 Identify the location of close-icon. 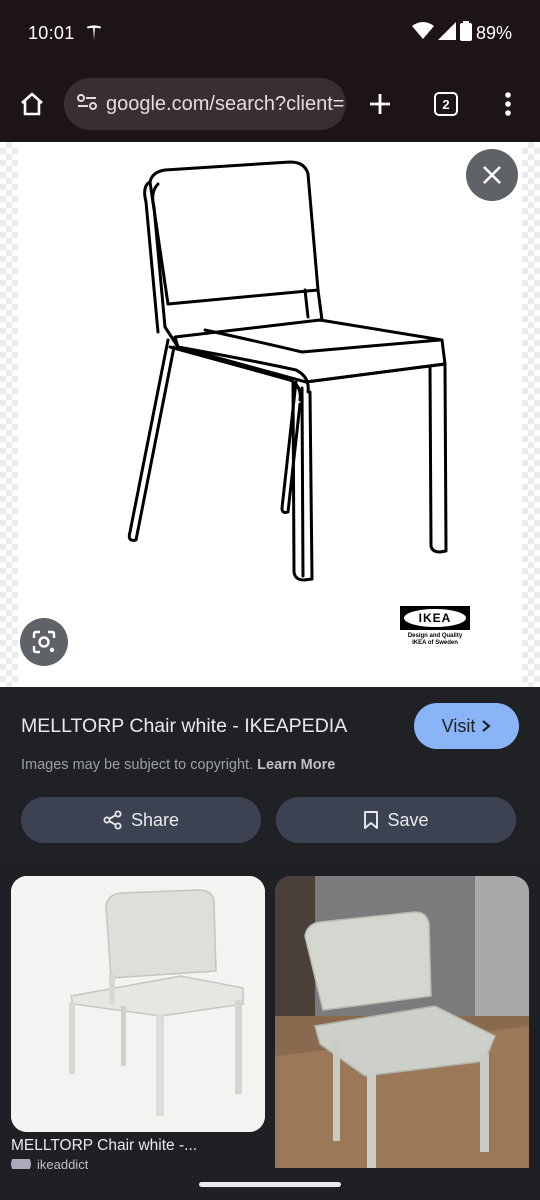
(492, 175).